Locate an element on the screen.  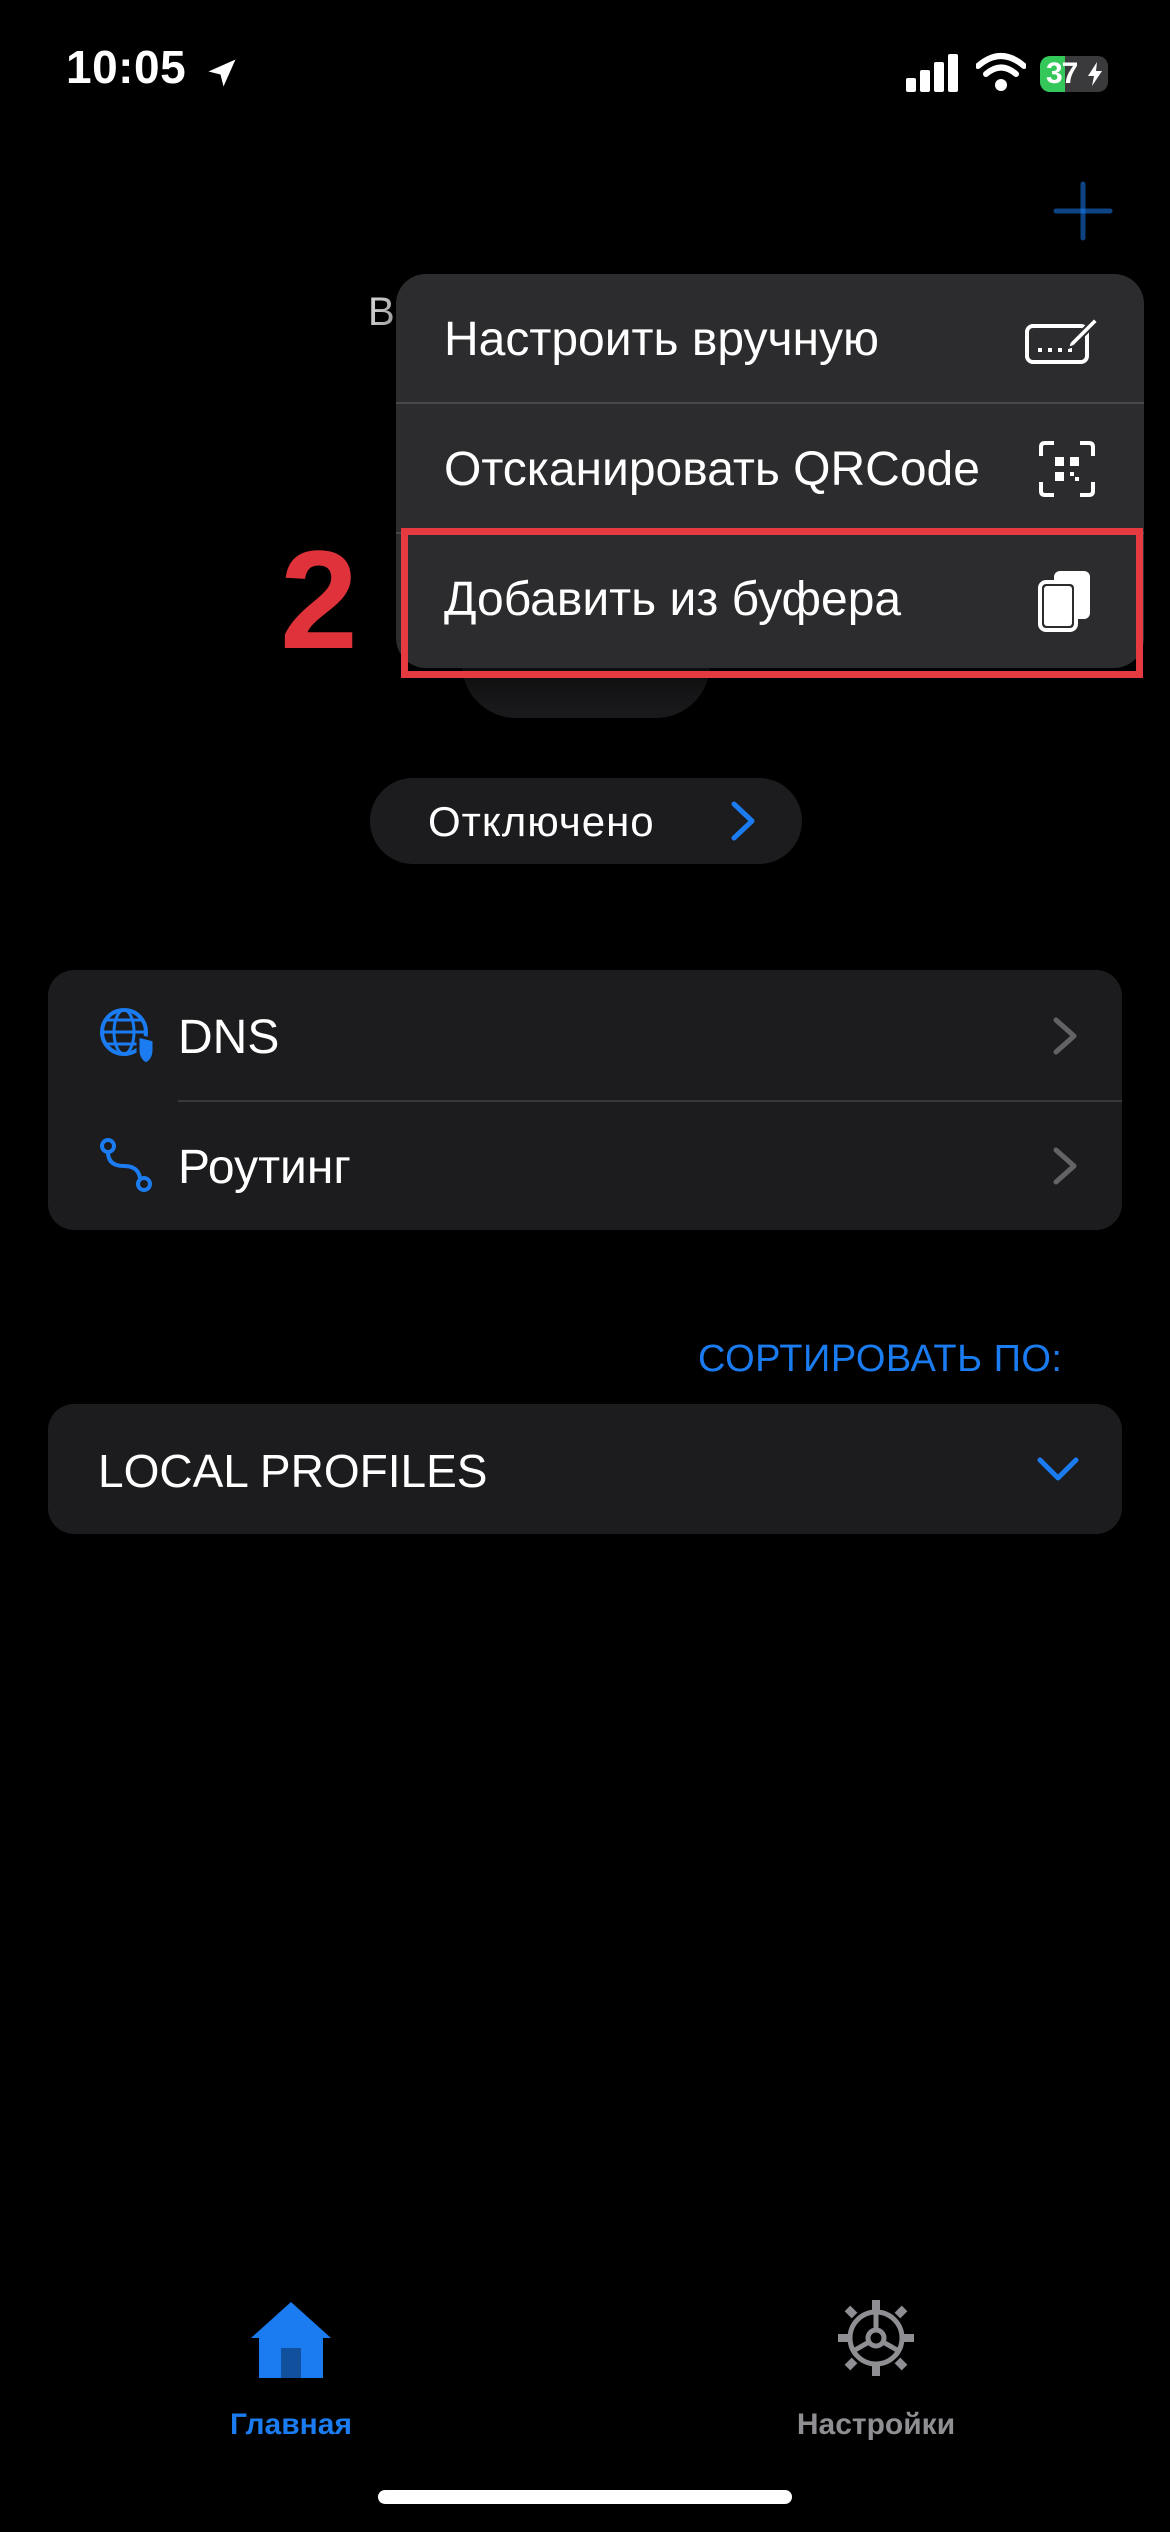
chevron-down-icon is located at coordinates (1058, 1469).